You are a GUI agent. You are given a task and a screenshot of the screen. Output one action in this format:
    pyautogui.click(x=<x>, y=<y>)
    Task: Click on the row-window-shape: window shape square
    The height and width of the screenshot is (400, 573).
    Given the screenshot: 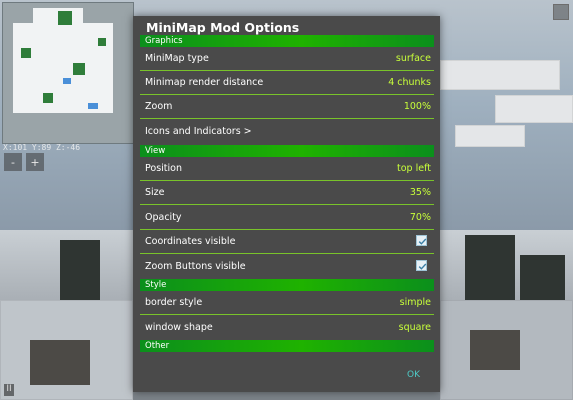 What is the action you would take?
    pyautogui.click(x=287, y=328)
    